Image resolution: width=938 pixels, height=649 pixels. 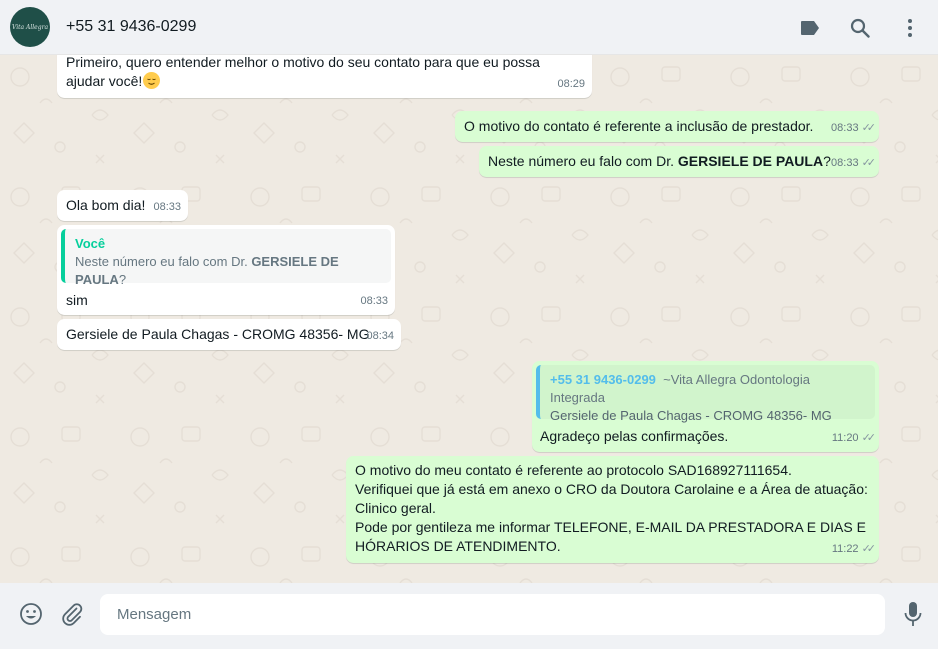 I want to click on message-composer, so click(x=469, y=616).